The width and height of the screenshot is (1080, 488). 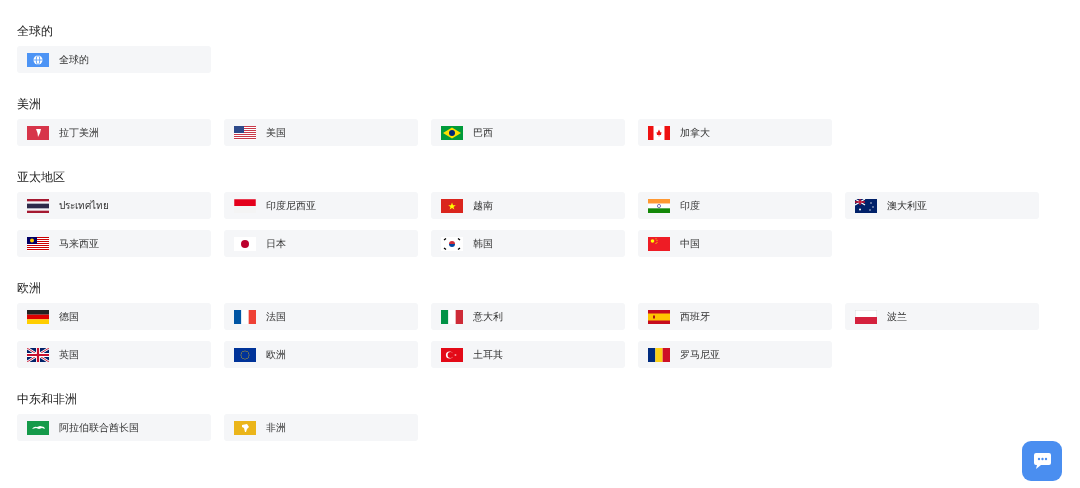 I want to click on region-card: 美国, so click(x=321, y=132).